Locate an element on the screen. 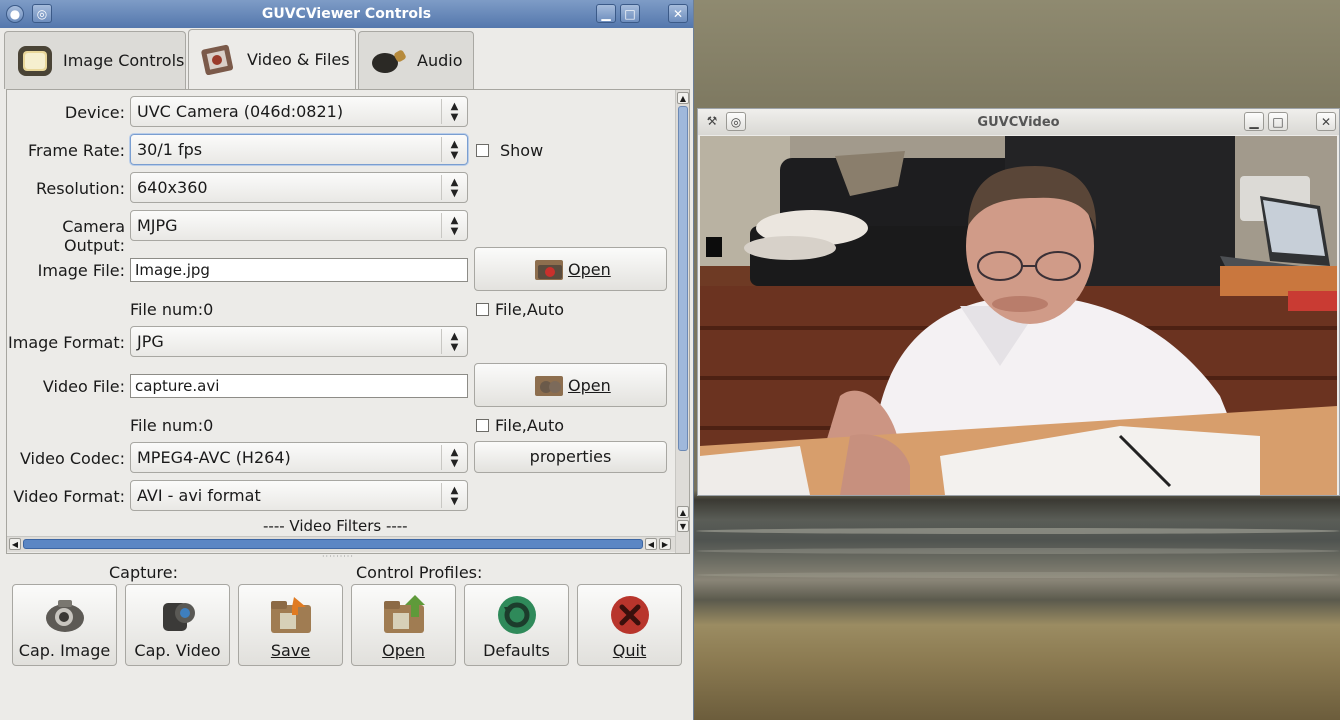 The height and width of the screenshot is (720, 1340). vertical-scrollbar: ▲ ▲ ▼ is located at coordinates (682, 321).